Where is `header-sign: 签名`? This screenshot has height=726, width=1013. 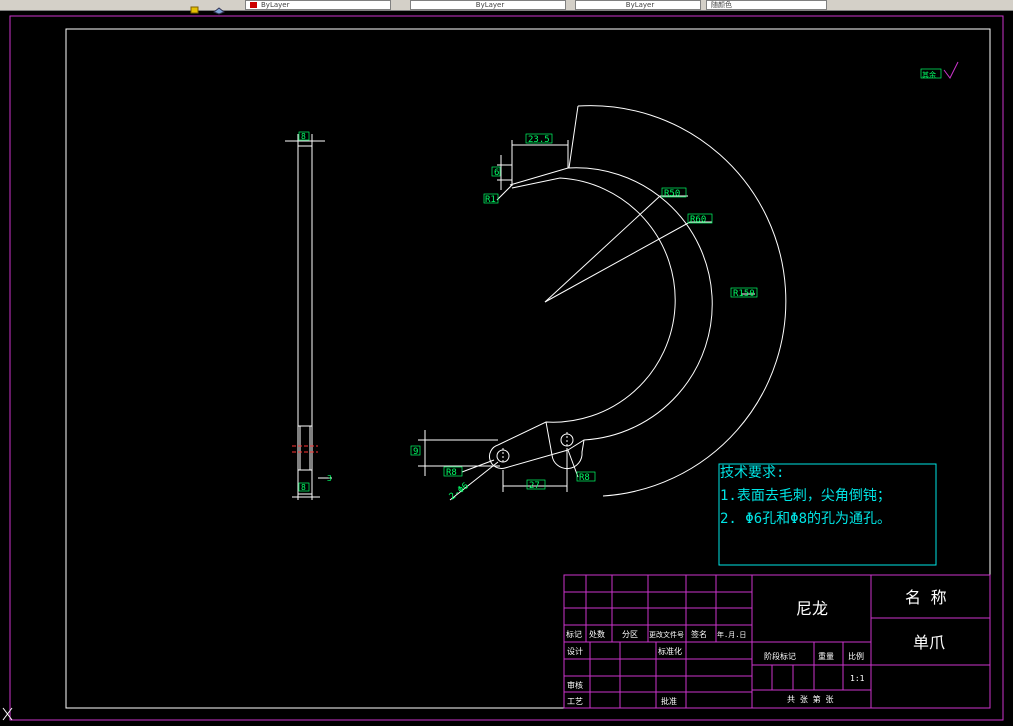
header-sign: 签名 is located at coordinates (699, 634).